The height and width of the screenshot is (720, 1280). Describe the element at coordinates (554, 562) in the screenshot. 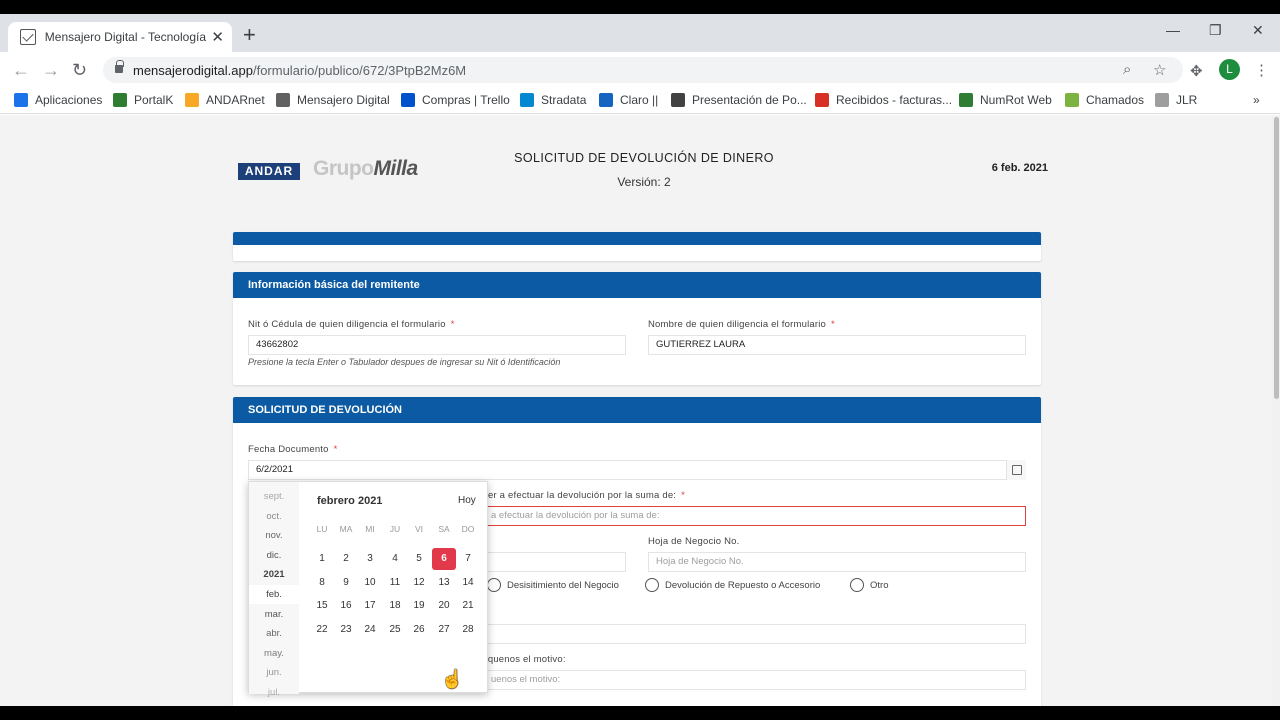

I see `partial-input` at that location.